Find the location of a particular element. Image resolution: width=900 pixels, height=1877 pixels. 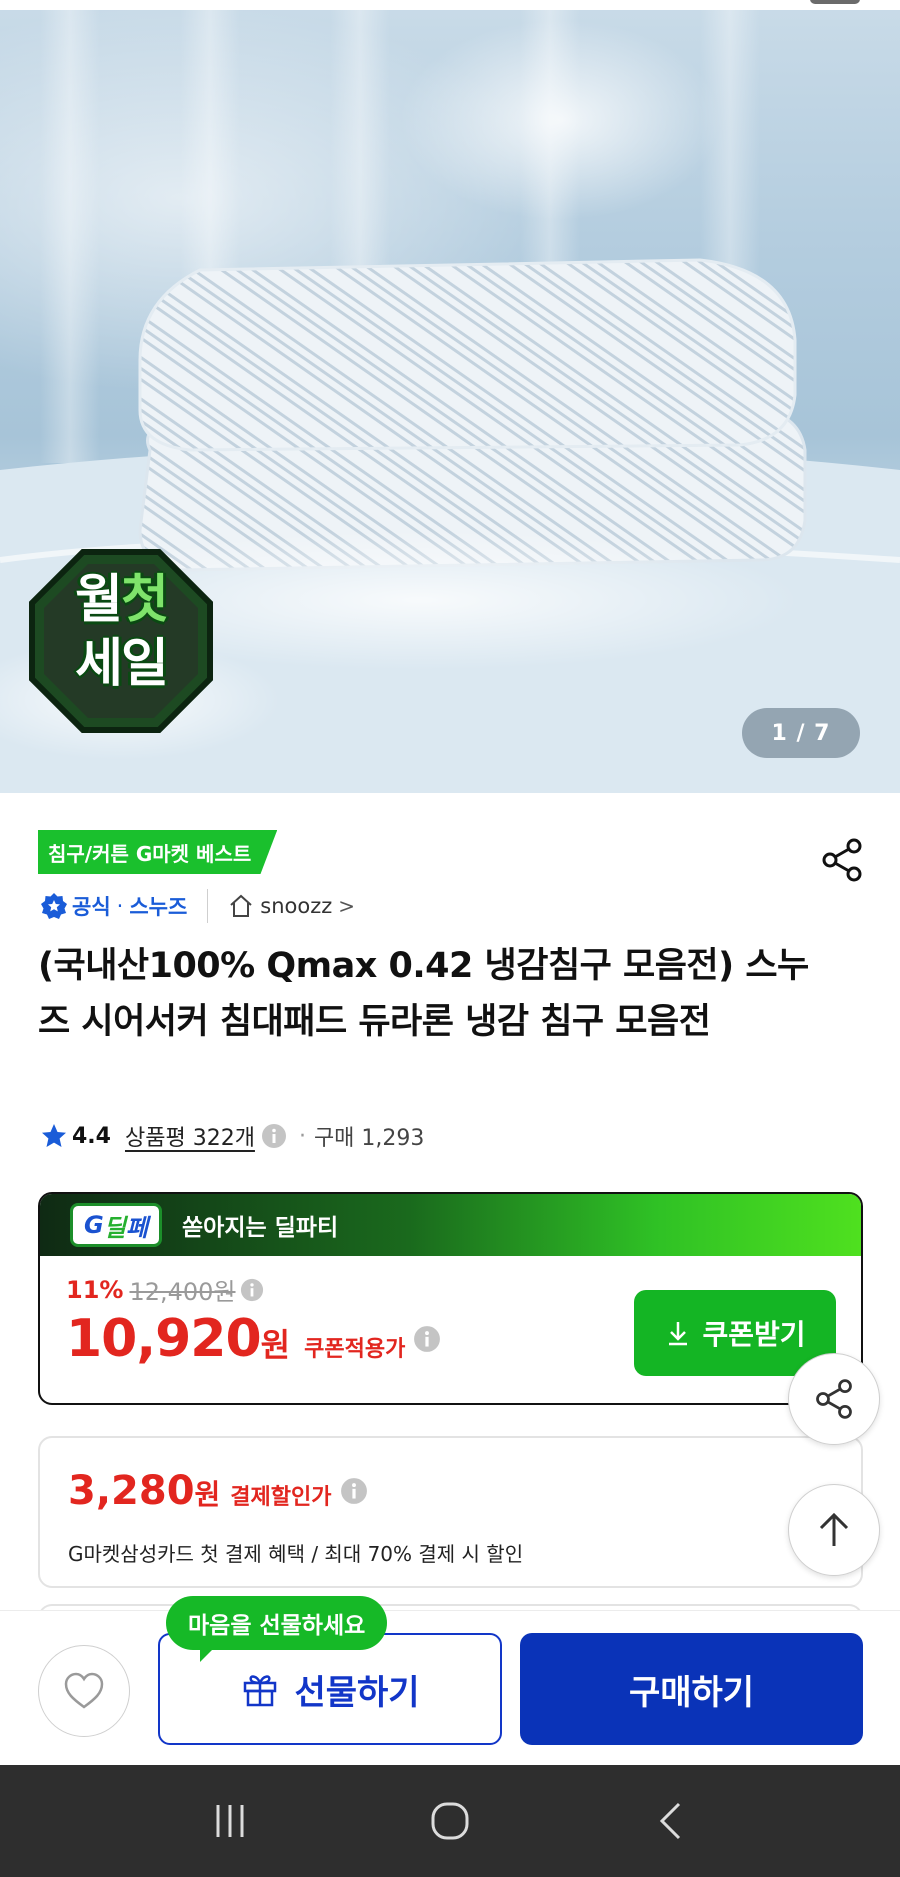

arrow-up-icon is located at coordinates (834, 1529).